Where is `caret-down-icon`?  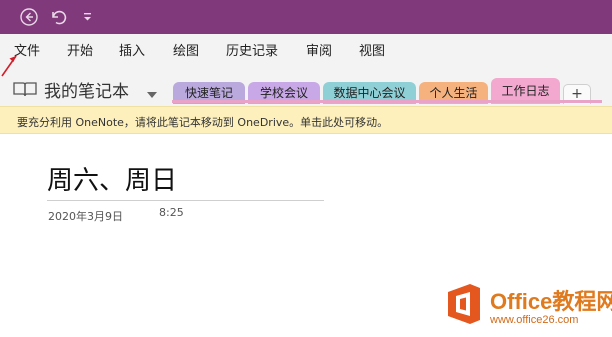
caret-down-icon is located at coordinates (152, 93).